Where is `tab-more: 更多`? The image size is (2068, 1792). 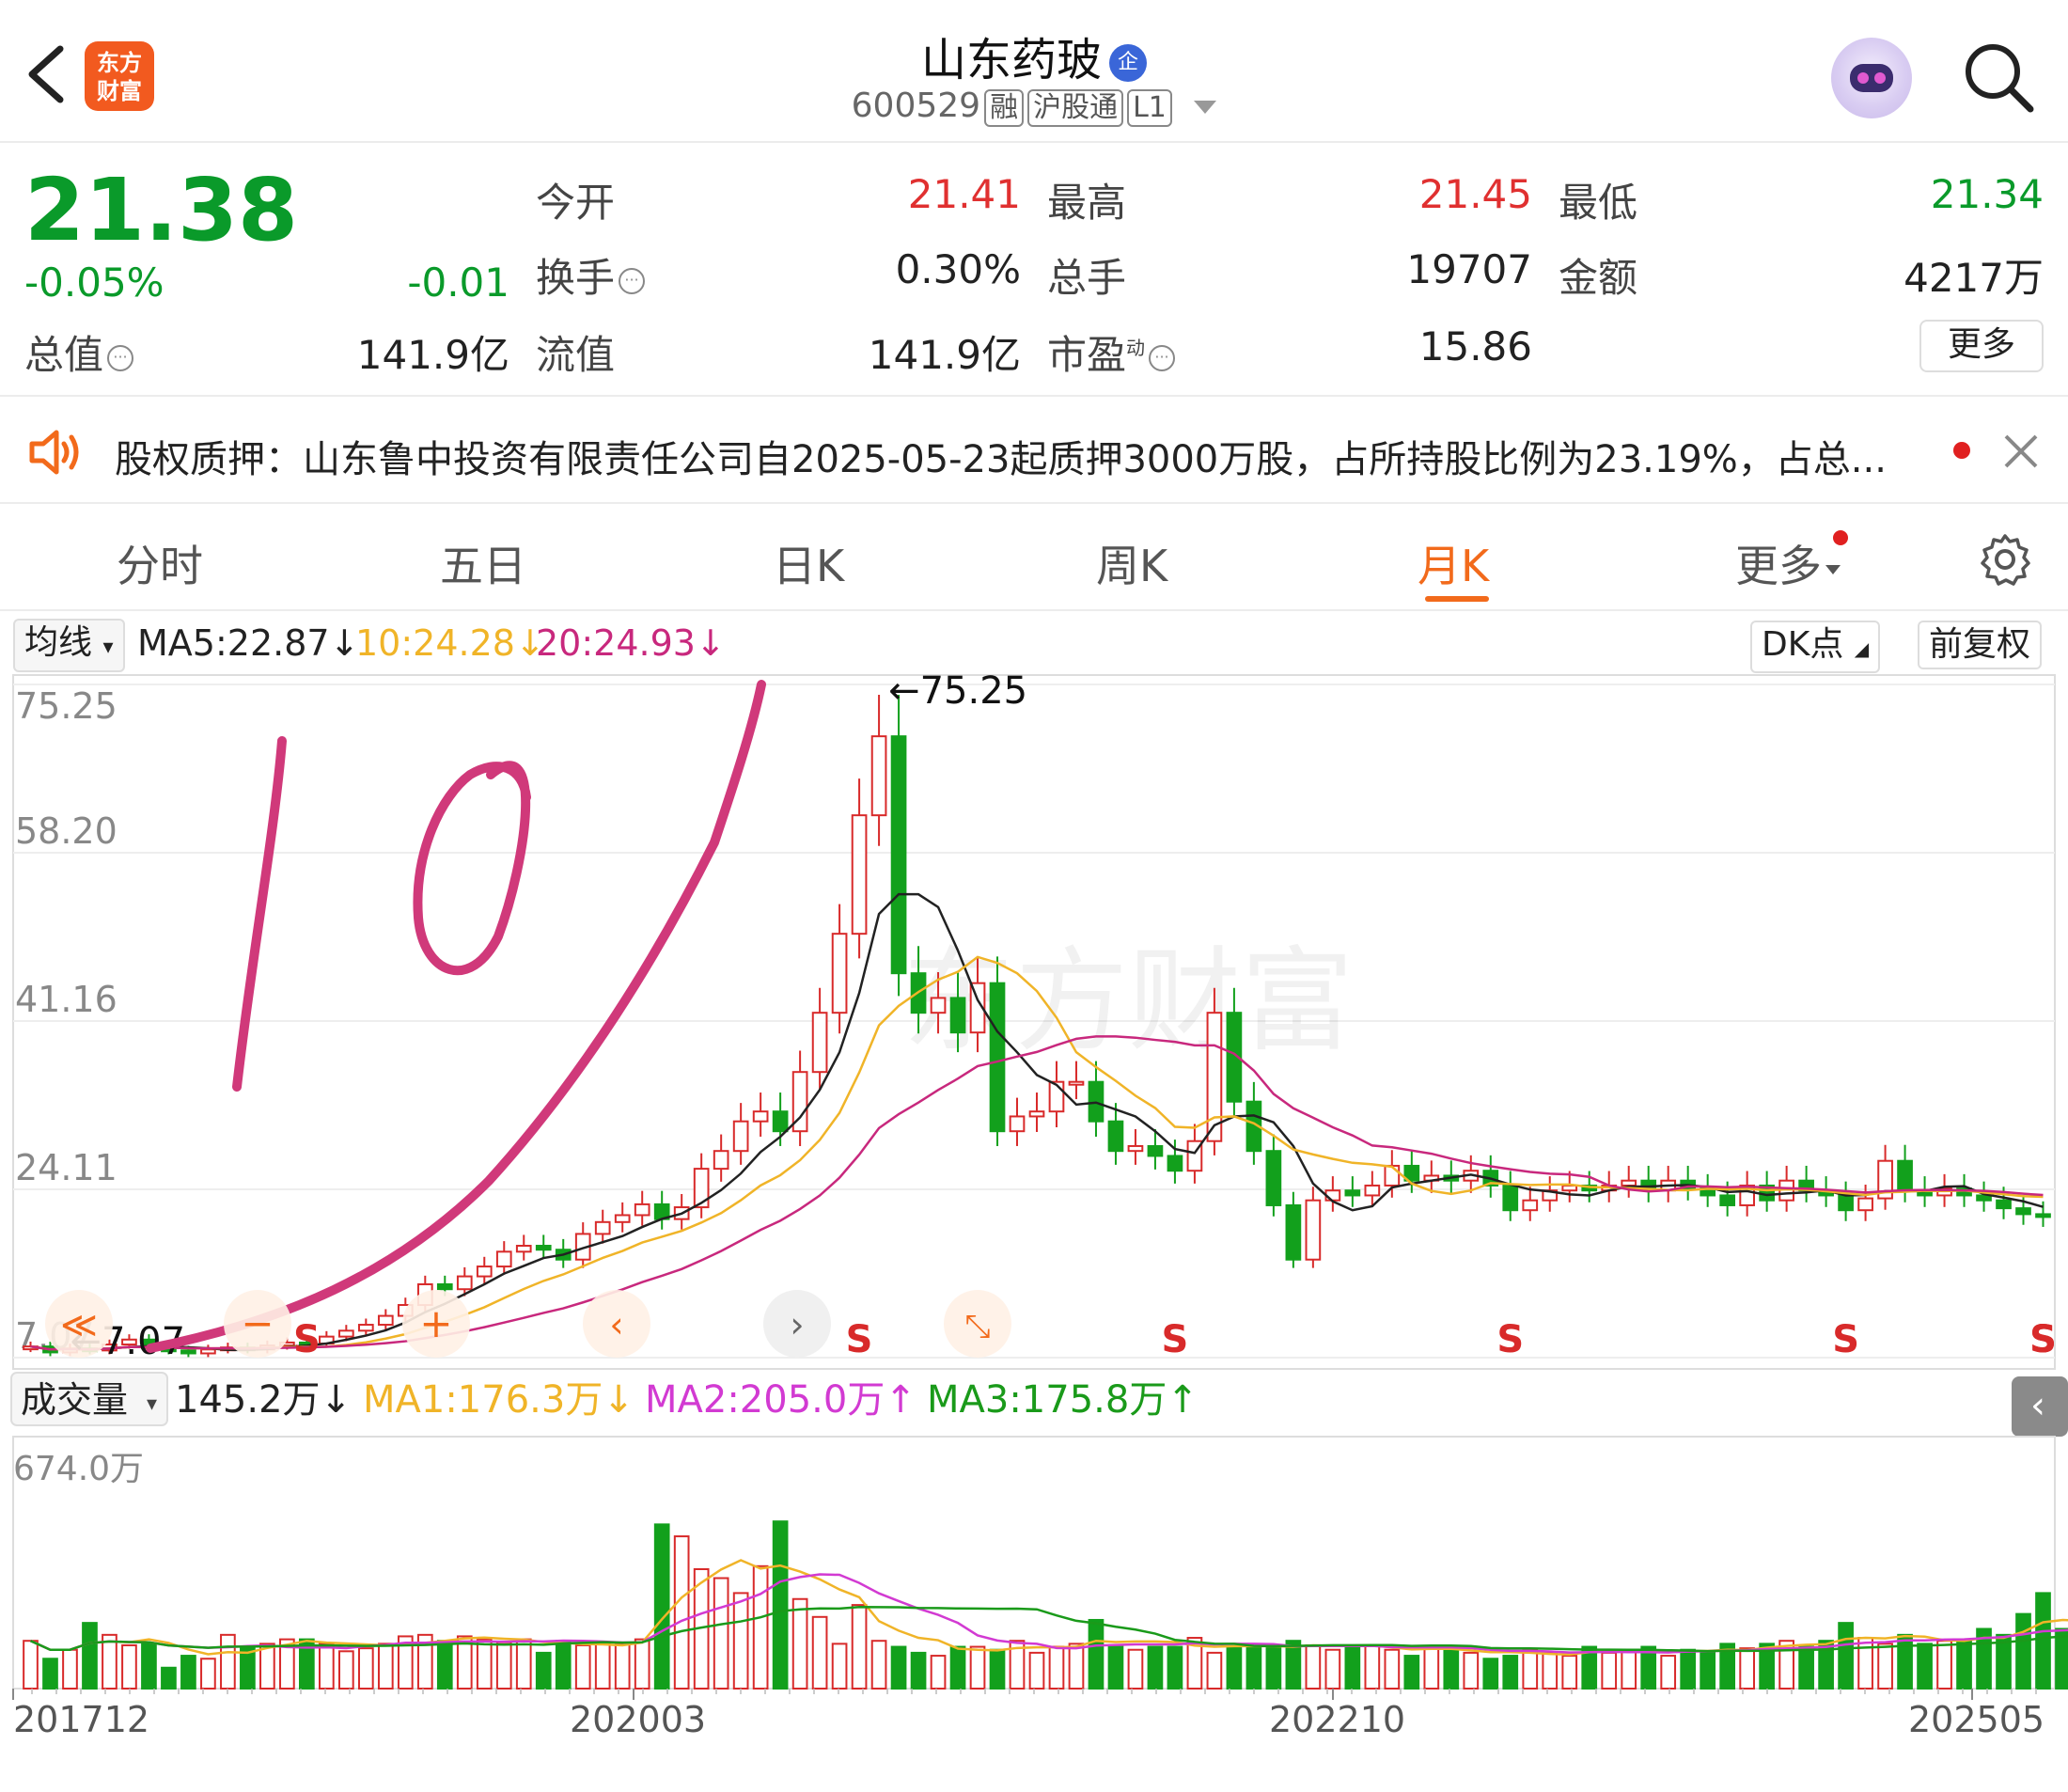
tab-more: 更多 is located at coordinates (1788, 563).